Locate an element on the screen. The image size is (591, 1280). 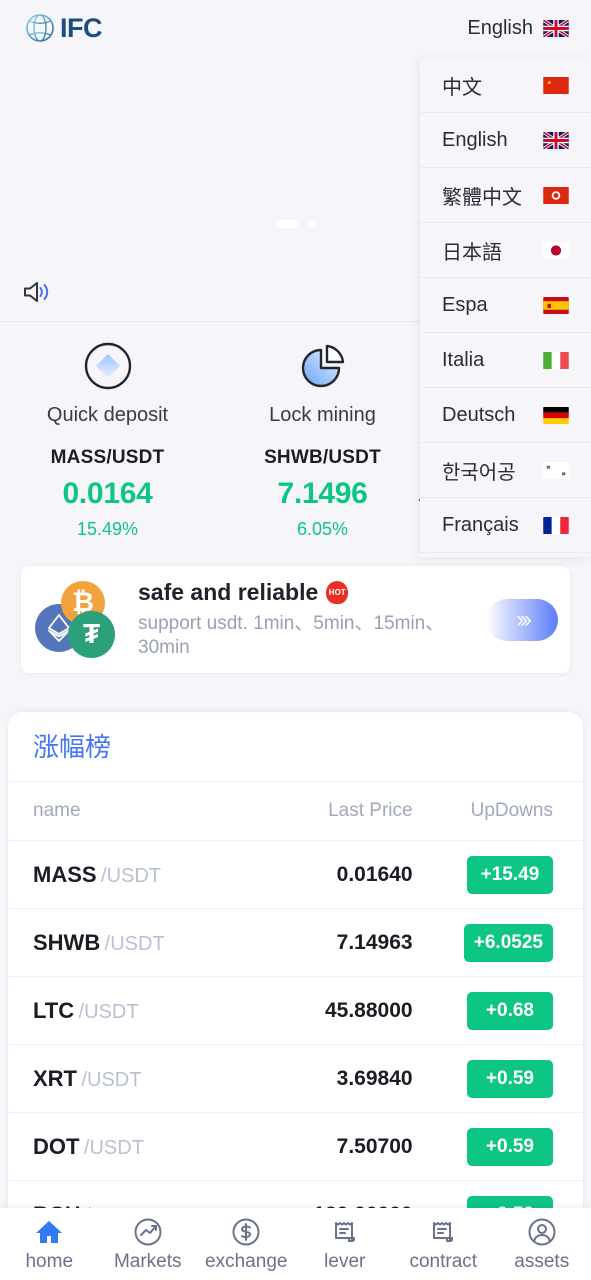
promo-banner-go-button: ››› is located at coordinates (522, 619).